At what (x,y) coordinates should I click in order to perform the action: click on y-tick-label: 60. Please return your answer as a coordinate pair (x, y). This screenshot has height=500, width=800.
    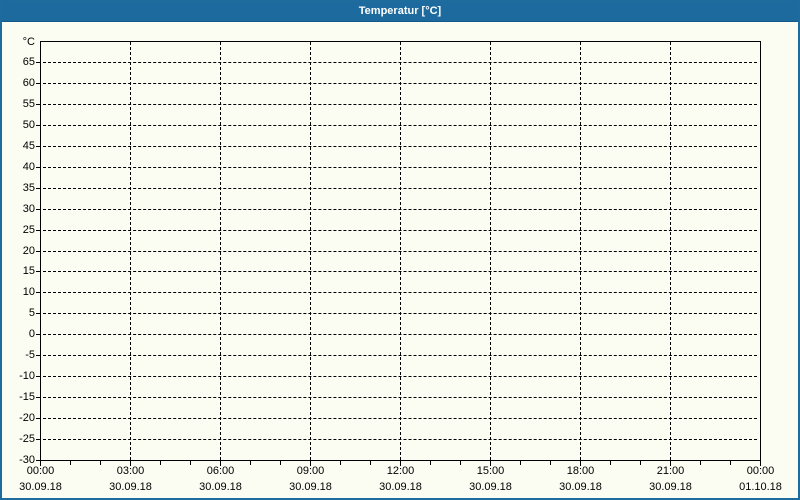
    Looking at the image, I should click on (28, 83).